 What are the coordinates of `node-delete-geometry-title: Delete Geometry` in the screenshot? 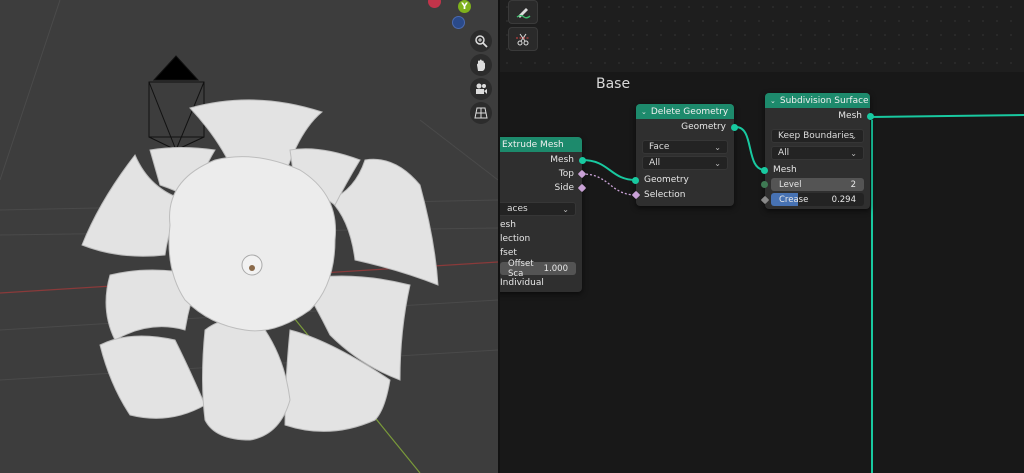 It's located at (689, 111).